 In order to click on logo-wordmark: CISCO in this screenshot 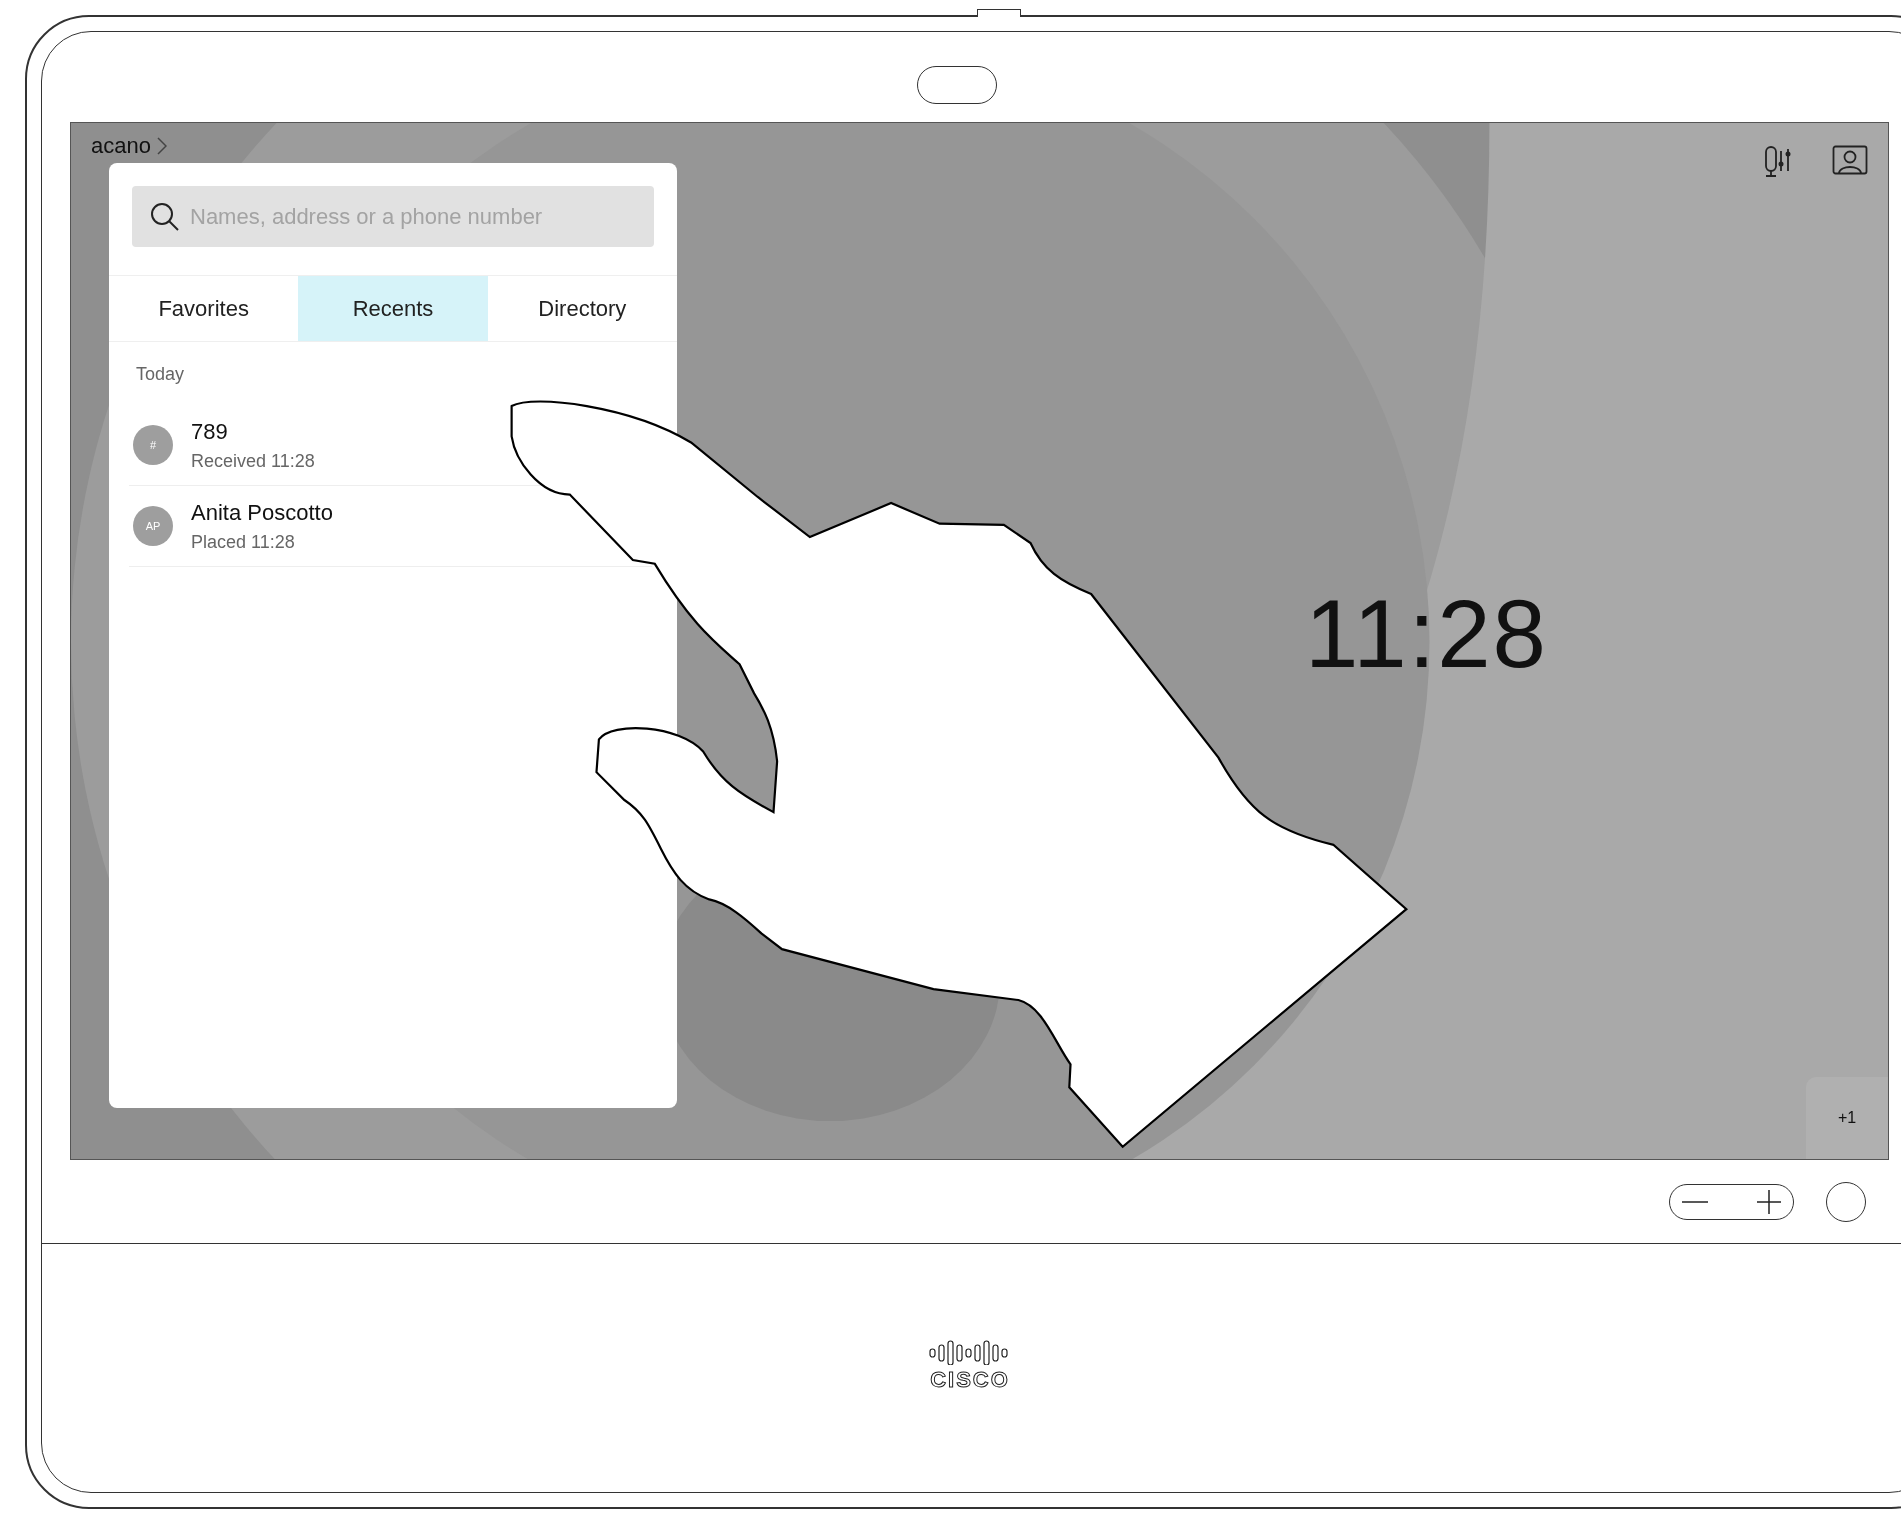, I will do `click(970, 1380)`.